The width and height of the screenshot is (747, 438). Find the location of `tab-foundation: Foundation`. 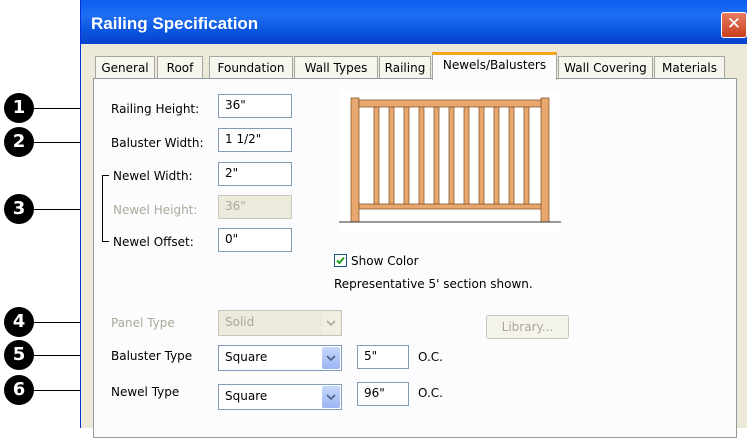

tab-foundation: Foundation is located at coordinates (251, 67).